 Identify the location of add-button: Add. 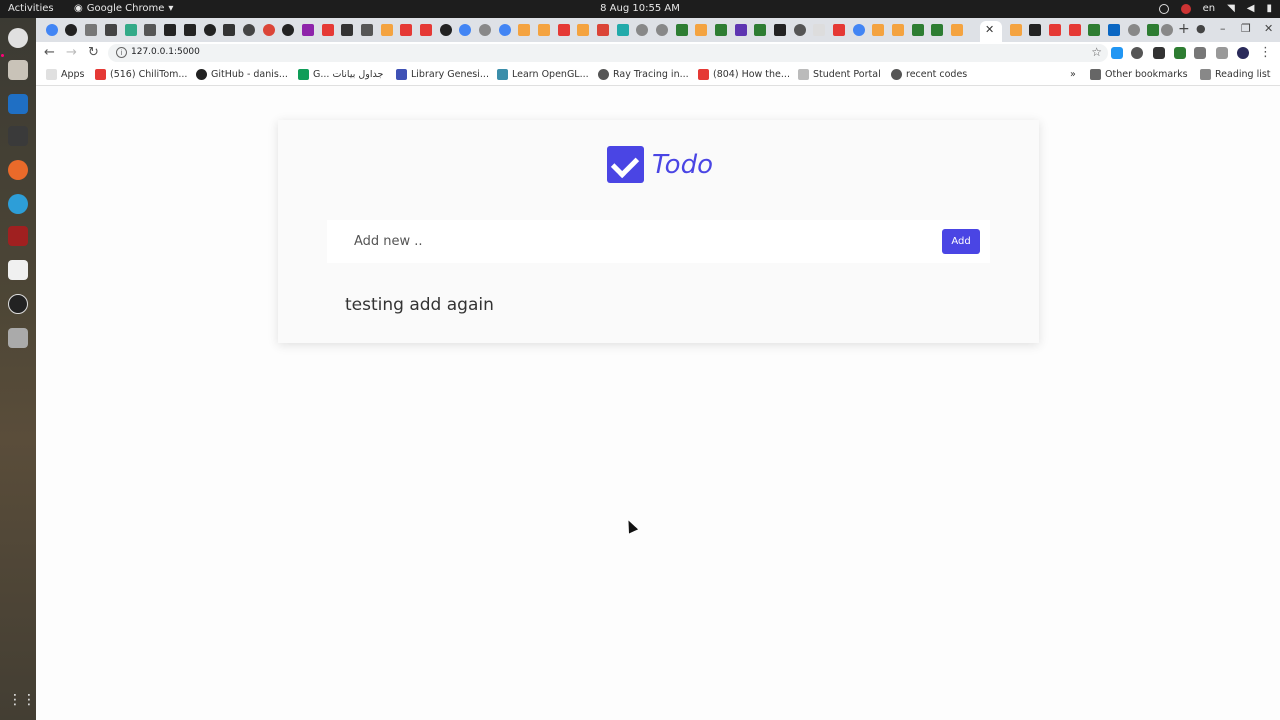
(961, 241).